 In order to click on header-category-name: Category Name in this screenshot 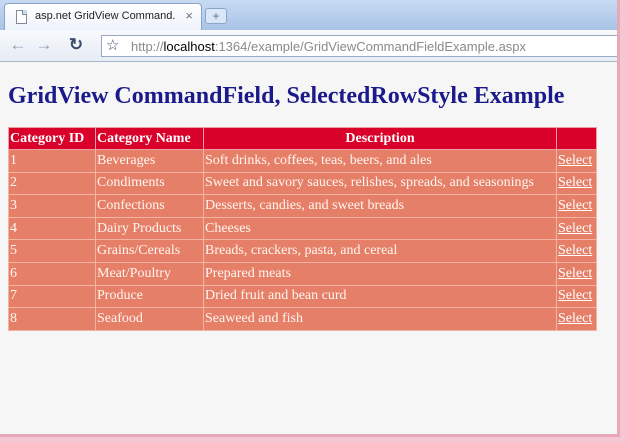, I will do `click(149, 138)`.